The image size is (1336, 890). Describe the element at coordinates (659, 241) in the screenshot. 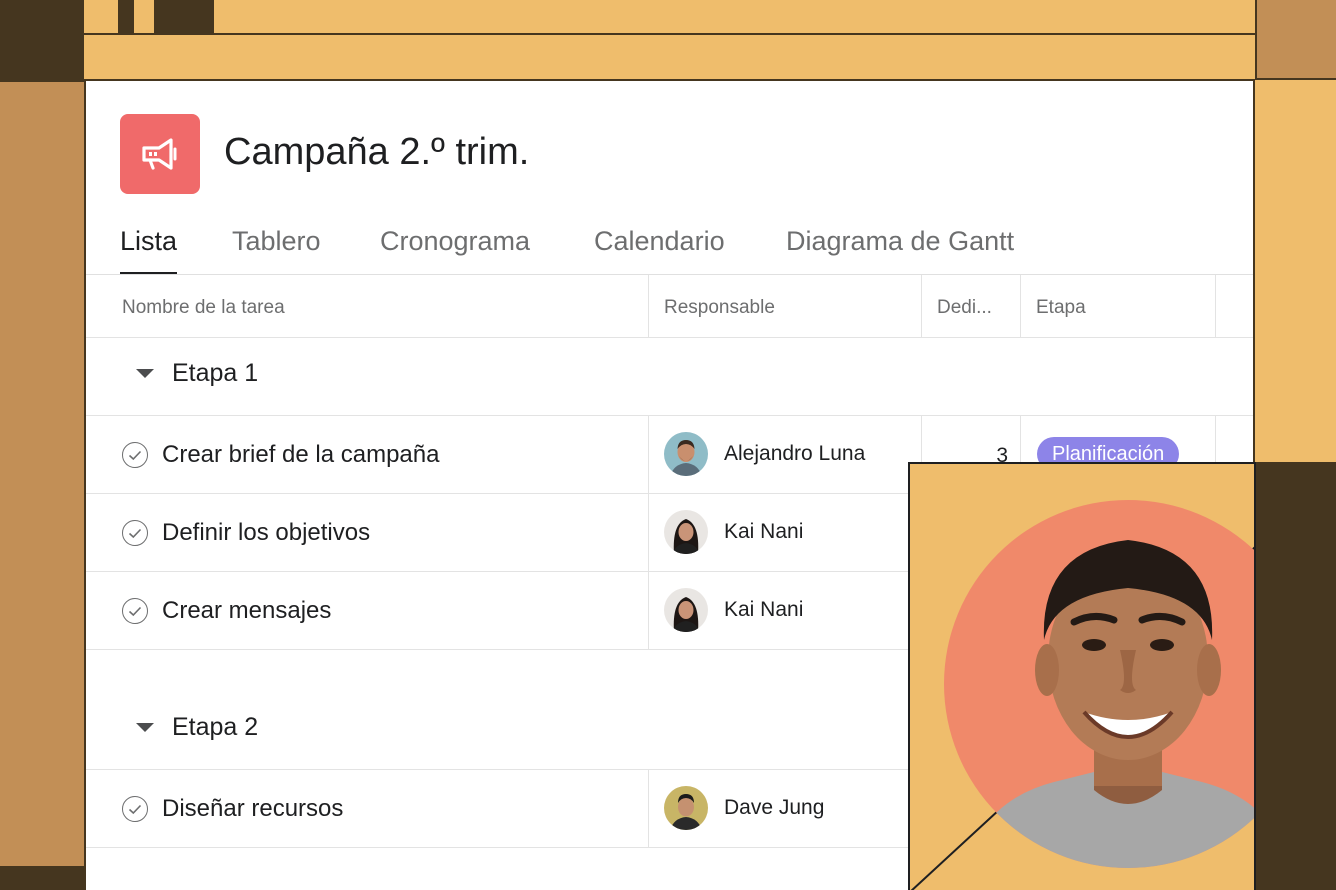

I see `tab-label: Calendario` at that location.